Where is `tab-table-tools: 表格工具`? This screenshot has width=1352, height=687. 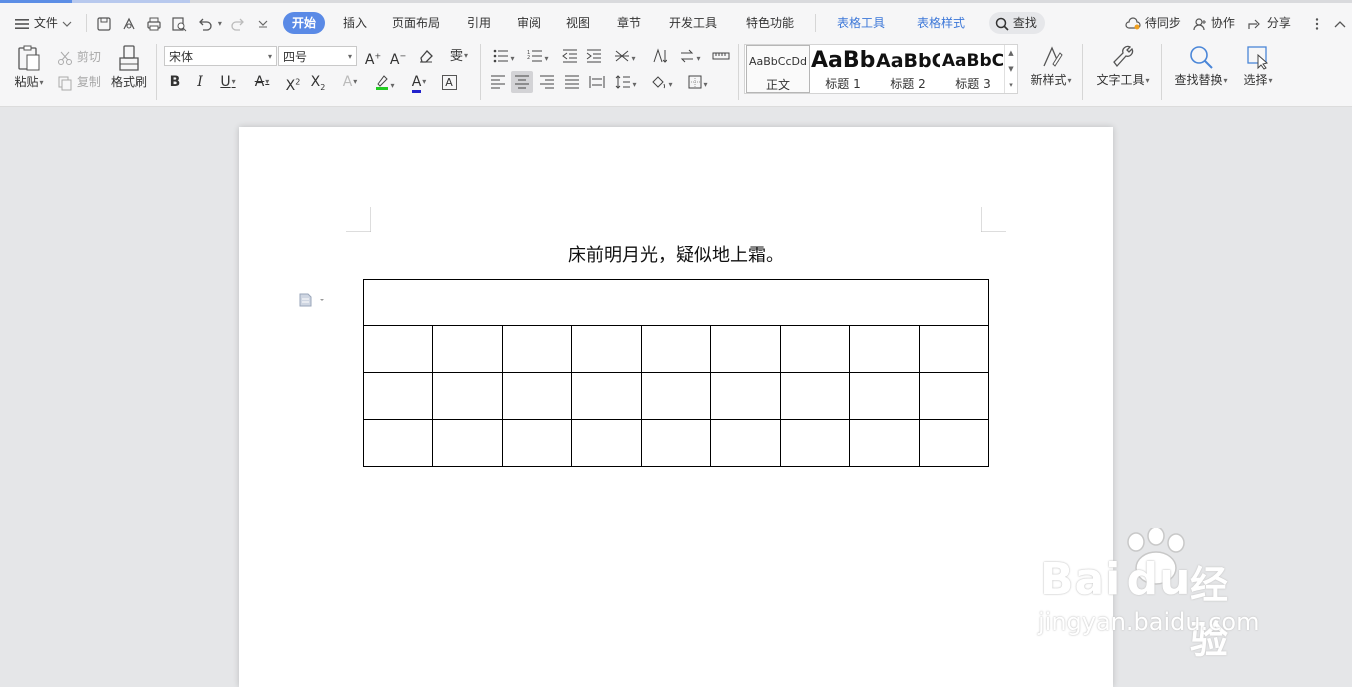
tab-table-tools: 表格工具 is located at coordinates (861, 23).